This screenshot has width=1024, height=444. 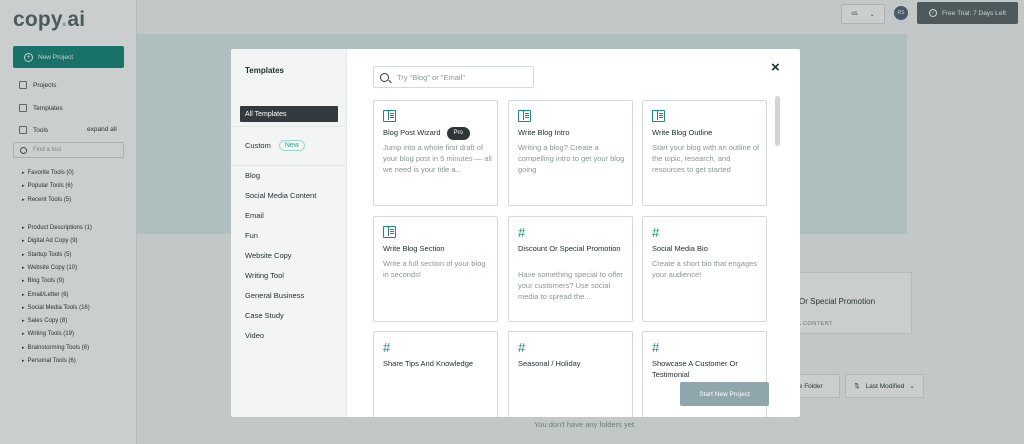 What do you see at coordinates (428, 363) in the screenshot?
I see `template-title: Share Tips And Knowledge` at bounding box center [428, 363].